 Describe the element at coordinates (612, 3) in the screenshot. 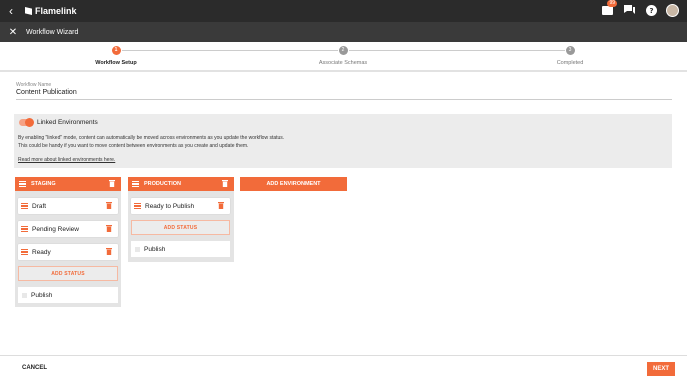

I see `notification-badge: 99` at that location.